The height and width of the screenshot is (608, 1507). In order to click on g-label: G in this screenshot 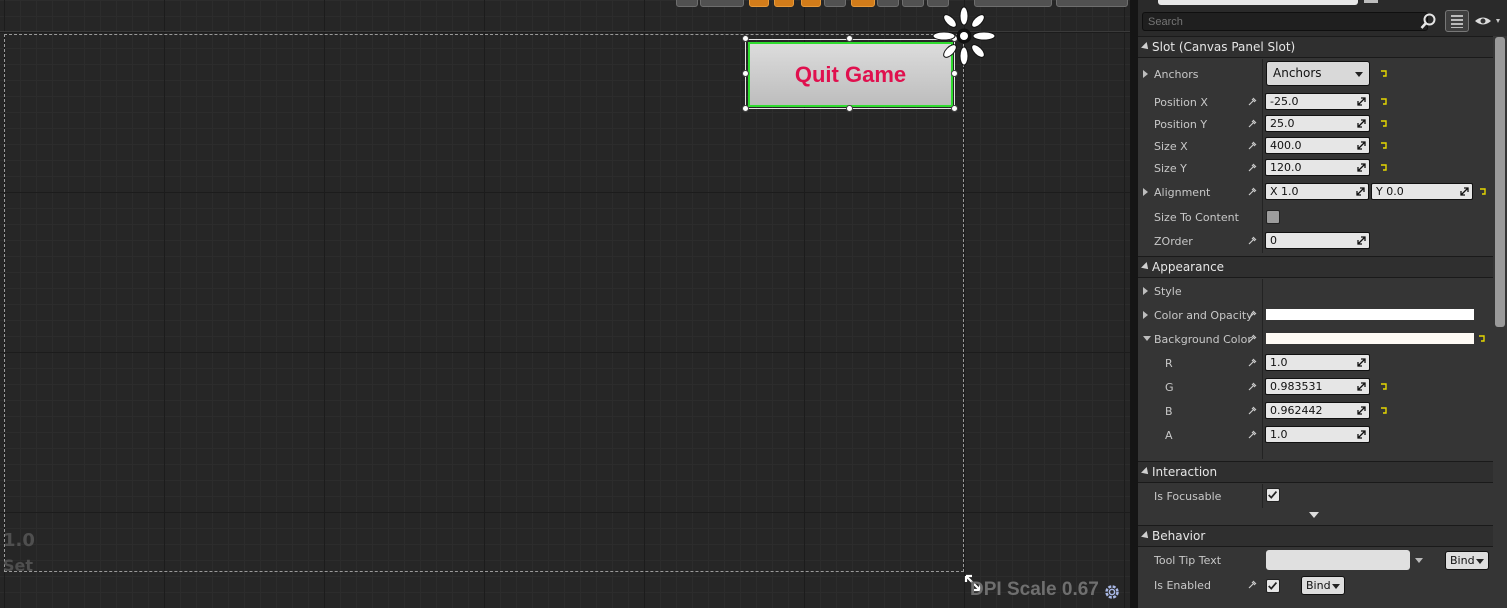, I will do `click(1169, 387)`.